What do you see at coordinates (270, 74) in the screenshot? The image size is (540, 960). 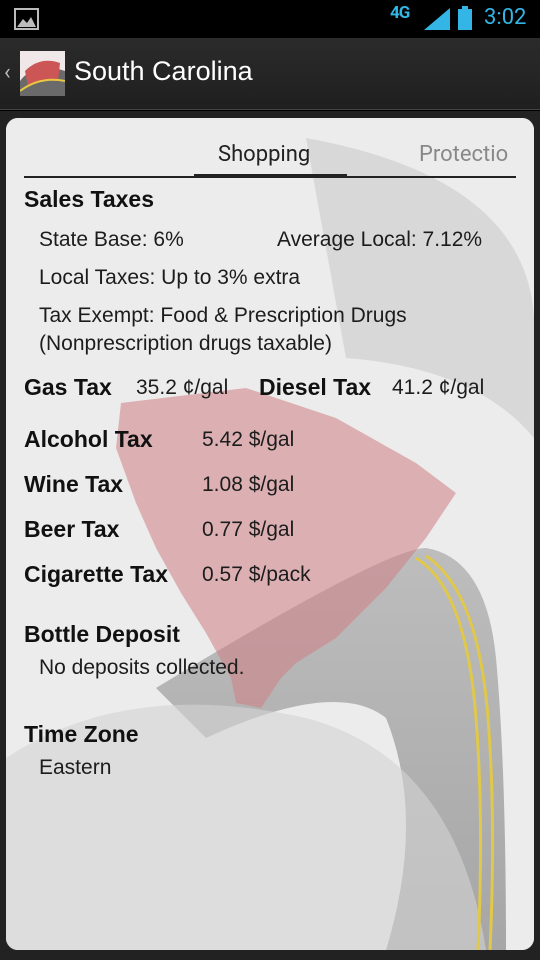 I see `action-bar: ‹ South Carolina` at bounding box center [270, 74].